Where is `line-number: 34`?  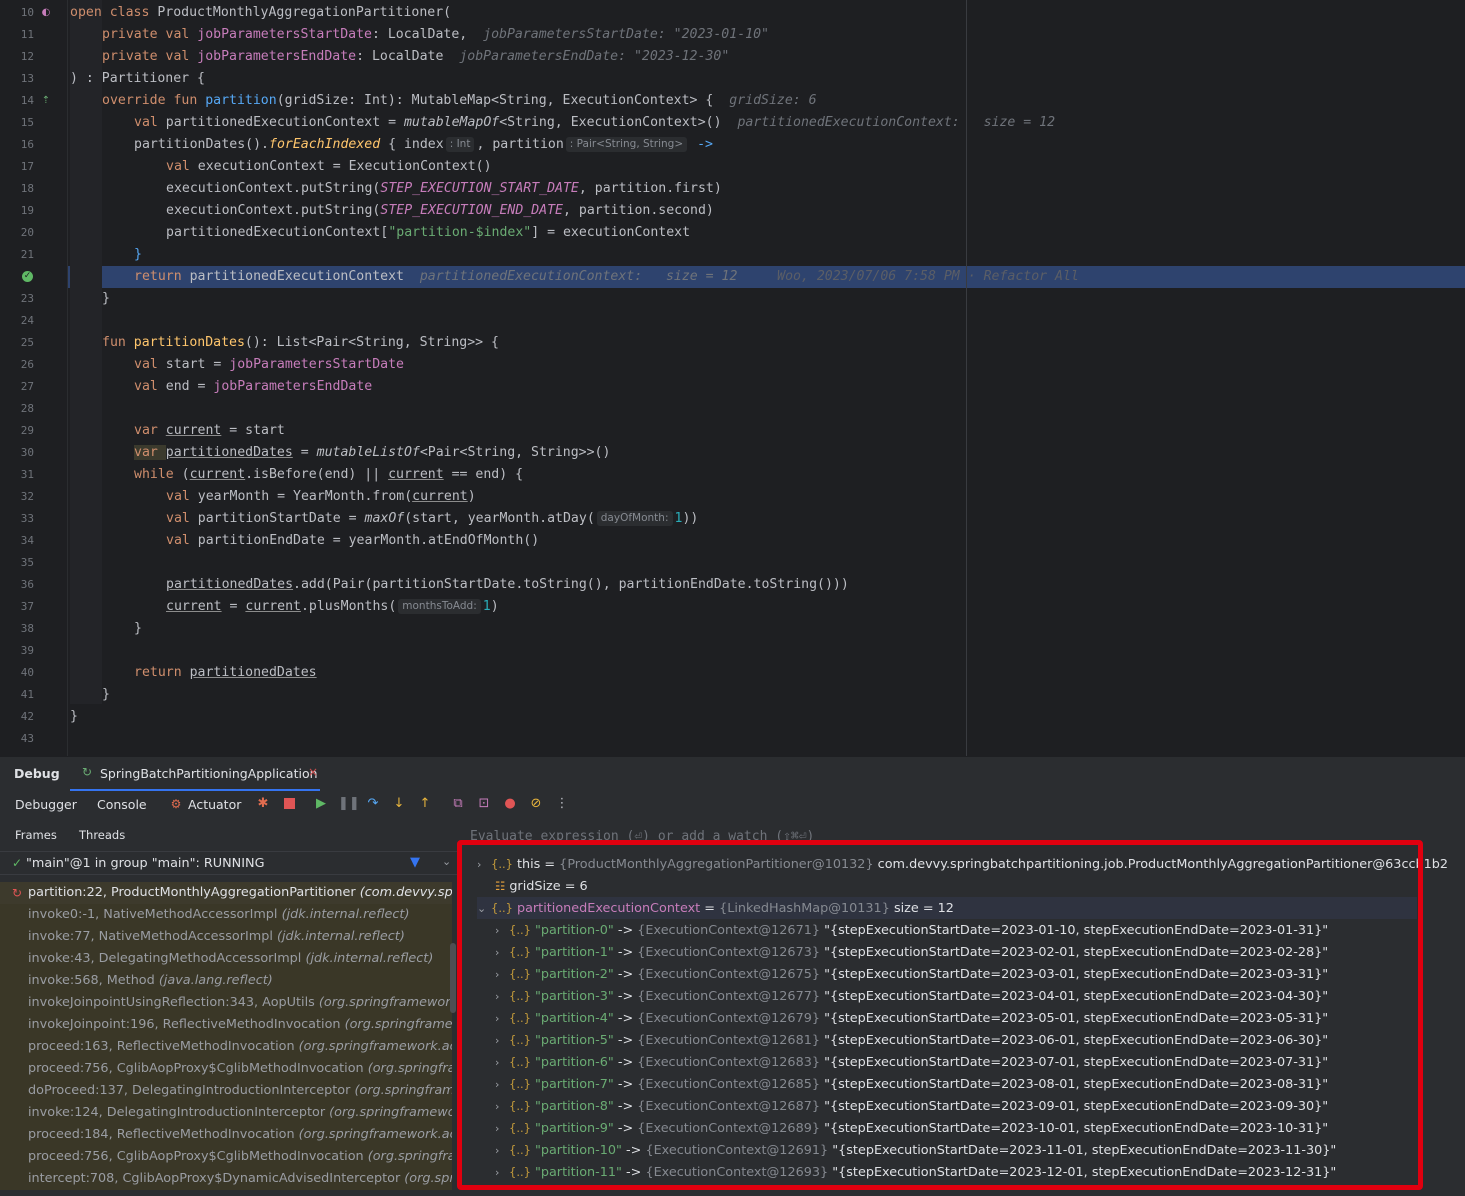
line-number: 34 is located at coordinates (17, 541).